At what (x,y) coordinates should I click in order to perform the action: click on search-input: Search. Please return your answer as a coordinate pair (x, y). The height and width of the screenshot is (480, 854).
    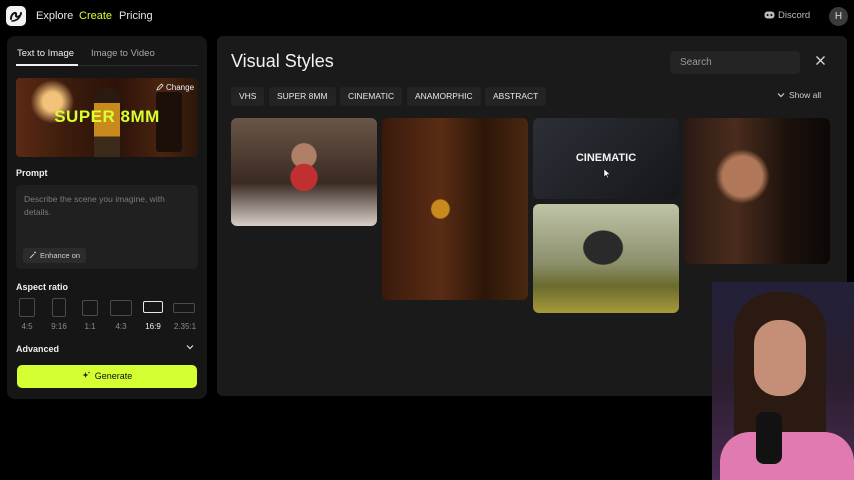
    Looking at the image, I should click on (735, 62).